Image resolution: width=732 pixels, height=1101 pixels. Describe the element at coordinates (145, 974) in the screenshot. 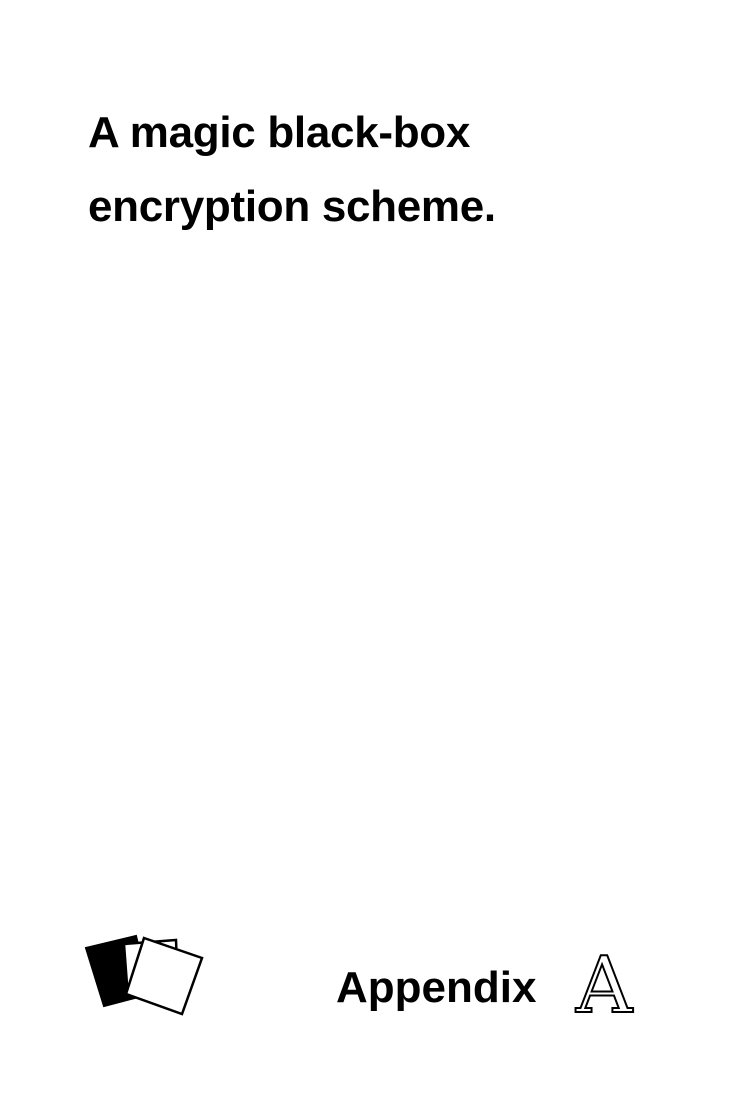

I see `card-deck-icon` at that location.